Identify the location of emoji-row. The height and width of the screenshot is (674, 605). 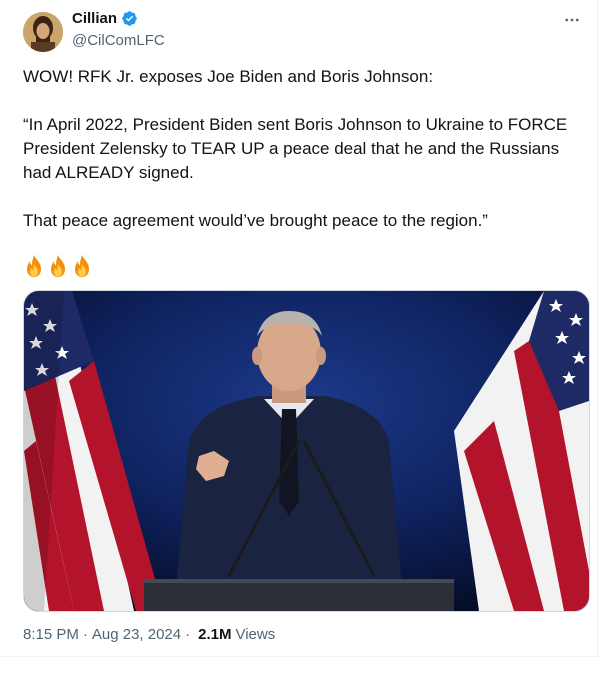
(58, 266).